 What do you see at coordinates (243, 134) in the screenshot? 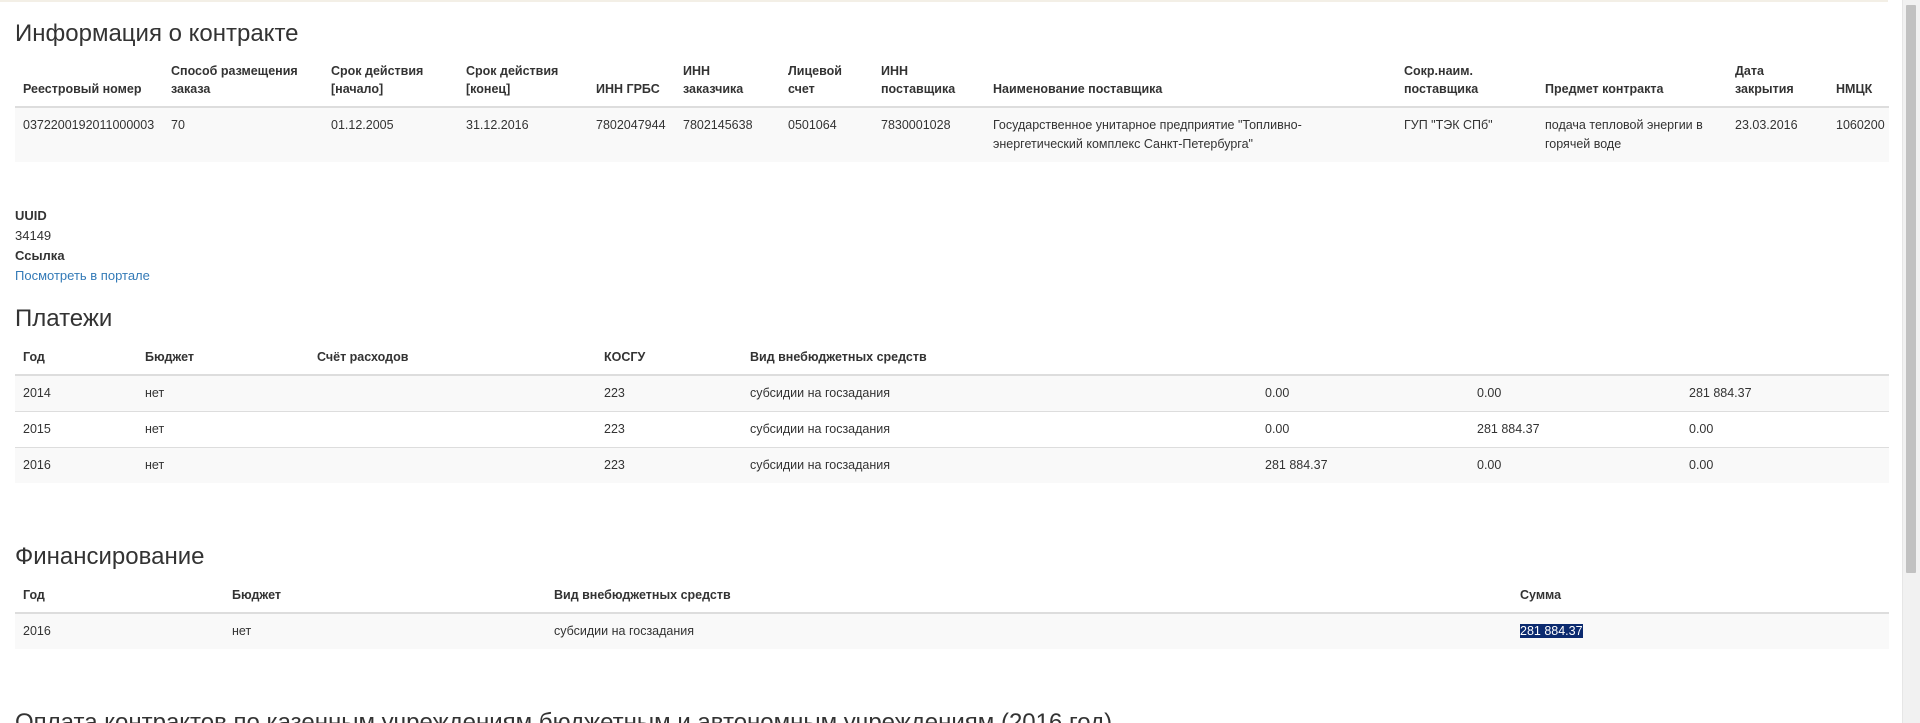
I see `cell-placement-method: 70` at bounding box center [243, 134].